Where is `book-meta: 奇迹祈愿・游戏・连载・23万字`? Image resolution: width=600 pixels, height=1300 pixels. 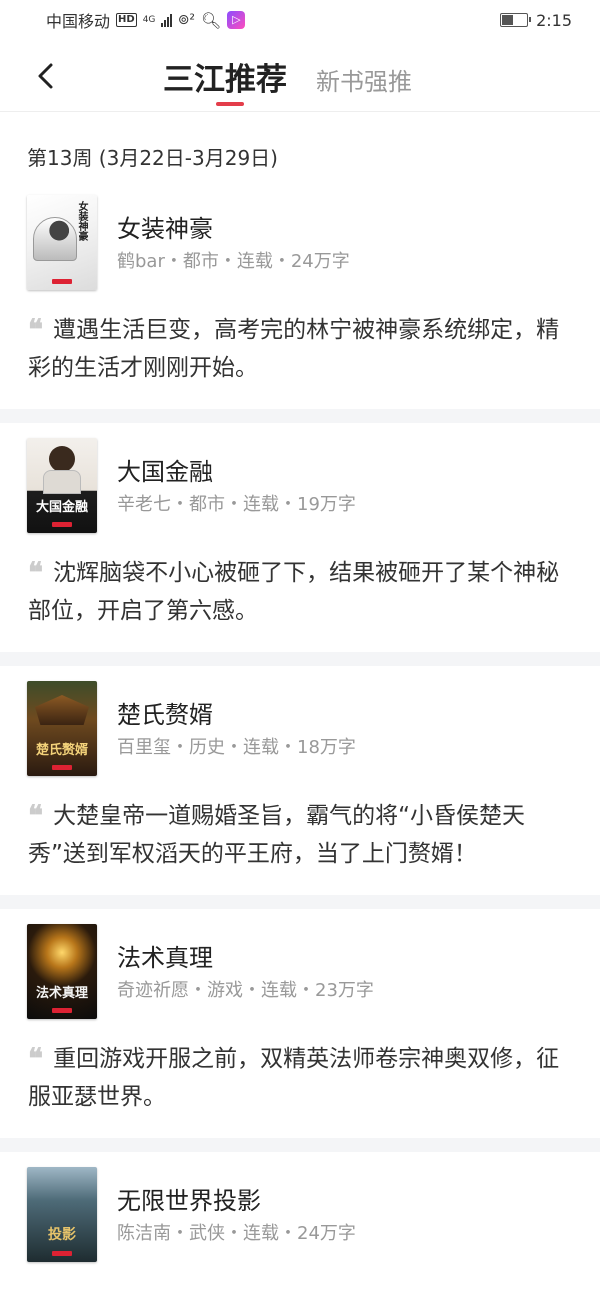 book-meta: 奇迹祈愿・游戏・连载・23万字 is located at coordinates (245, 990).